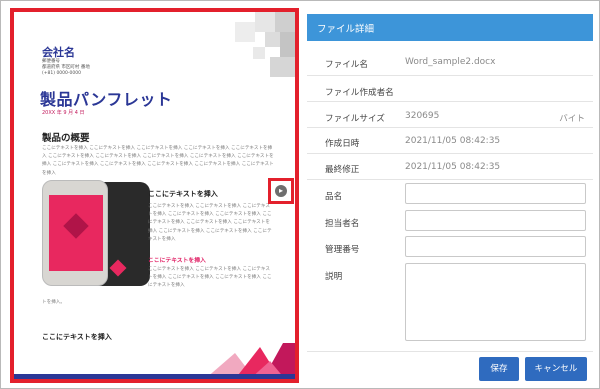 The width and height of the screenshot is (600, 389). I want to click on file-name-label: ファイル名, so click(346, 65).